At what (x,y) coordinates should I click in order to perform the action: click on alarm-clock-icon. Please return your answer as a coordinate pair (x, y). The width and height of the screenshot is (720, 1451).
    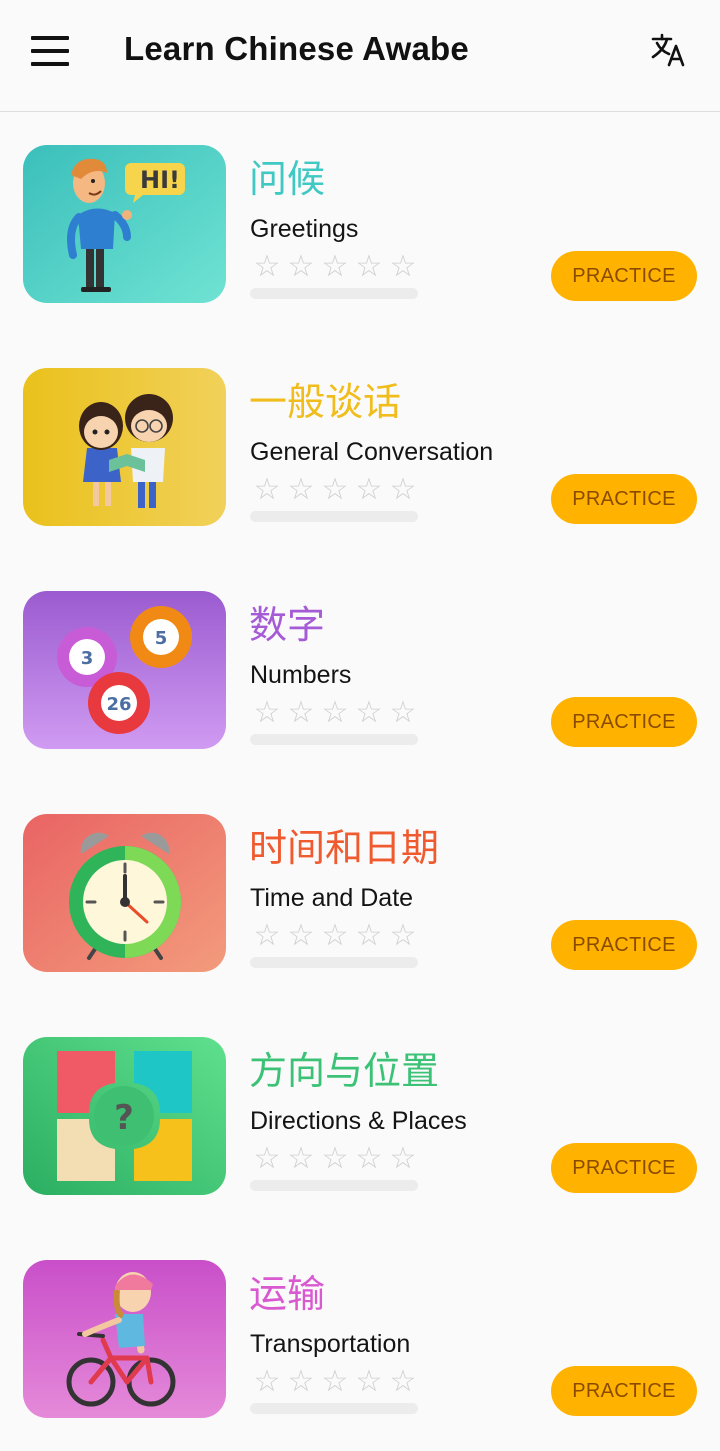
    Looking at the image, I should click on (124, 893).